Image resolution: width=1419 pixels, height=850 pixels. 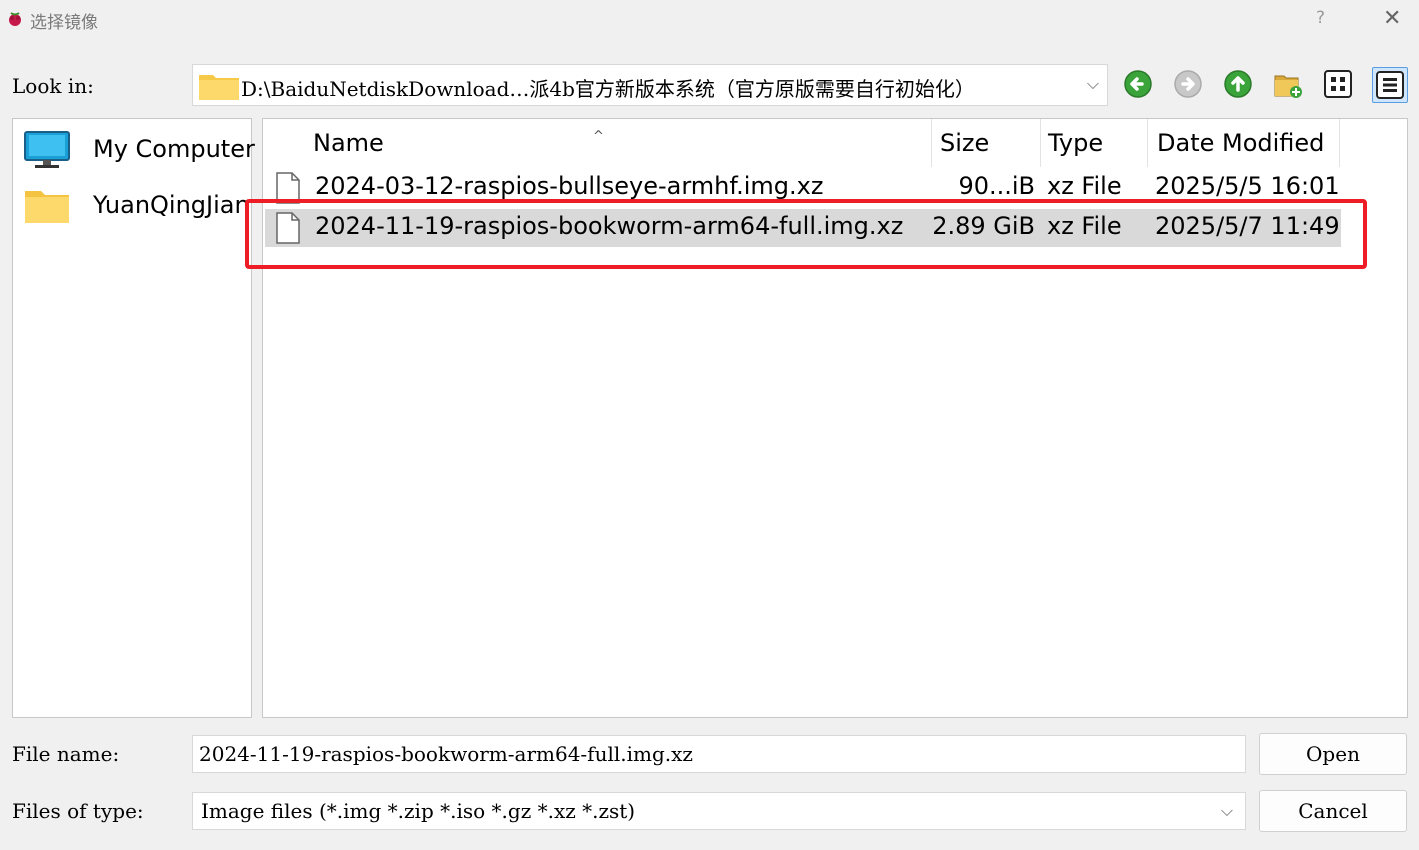 I want to click on file-date-cell: 2025/5/5 16:01, so click(x=1247, y=186).